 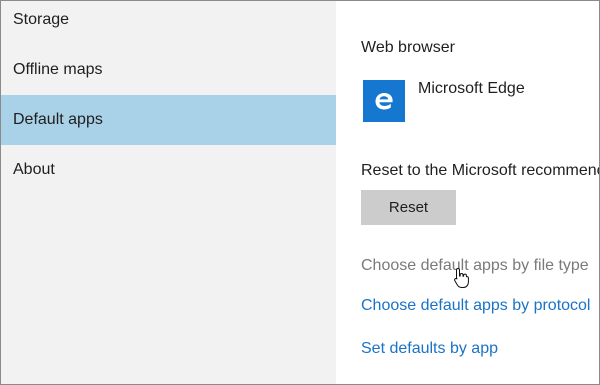 What do you see at coordinates (408, 47) in the screenshot?
I see `web-browser-heading: Web browser` at bounding box center [408, 47].